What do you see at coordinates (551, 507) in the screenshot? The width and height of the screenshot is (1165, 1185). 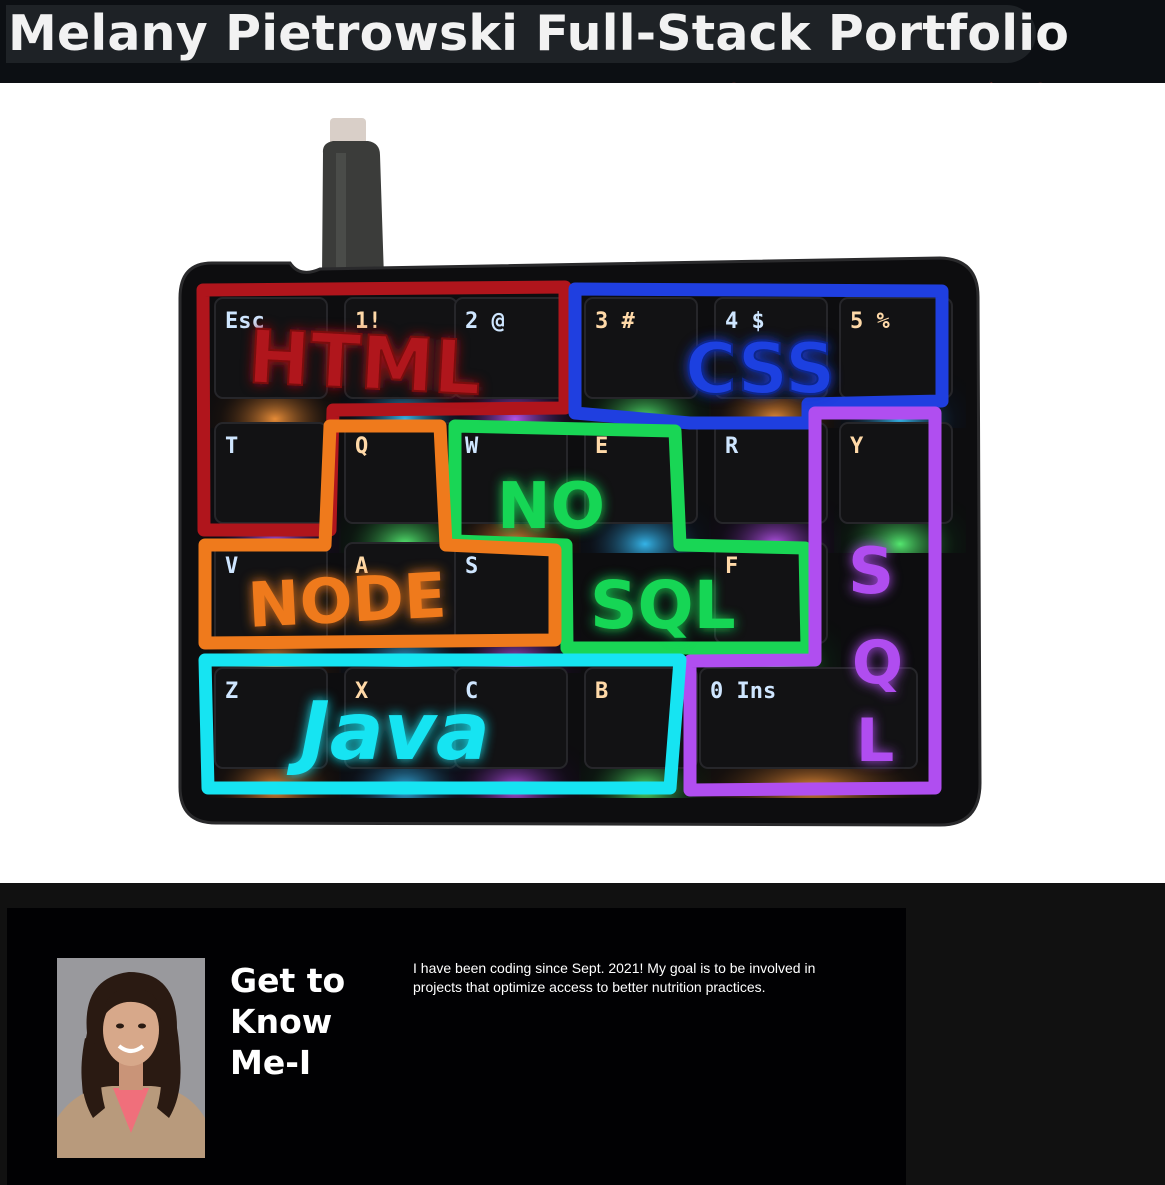 I see `nosql-doodle-text-top: NO` at bounding box center [551, 507].